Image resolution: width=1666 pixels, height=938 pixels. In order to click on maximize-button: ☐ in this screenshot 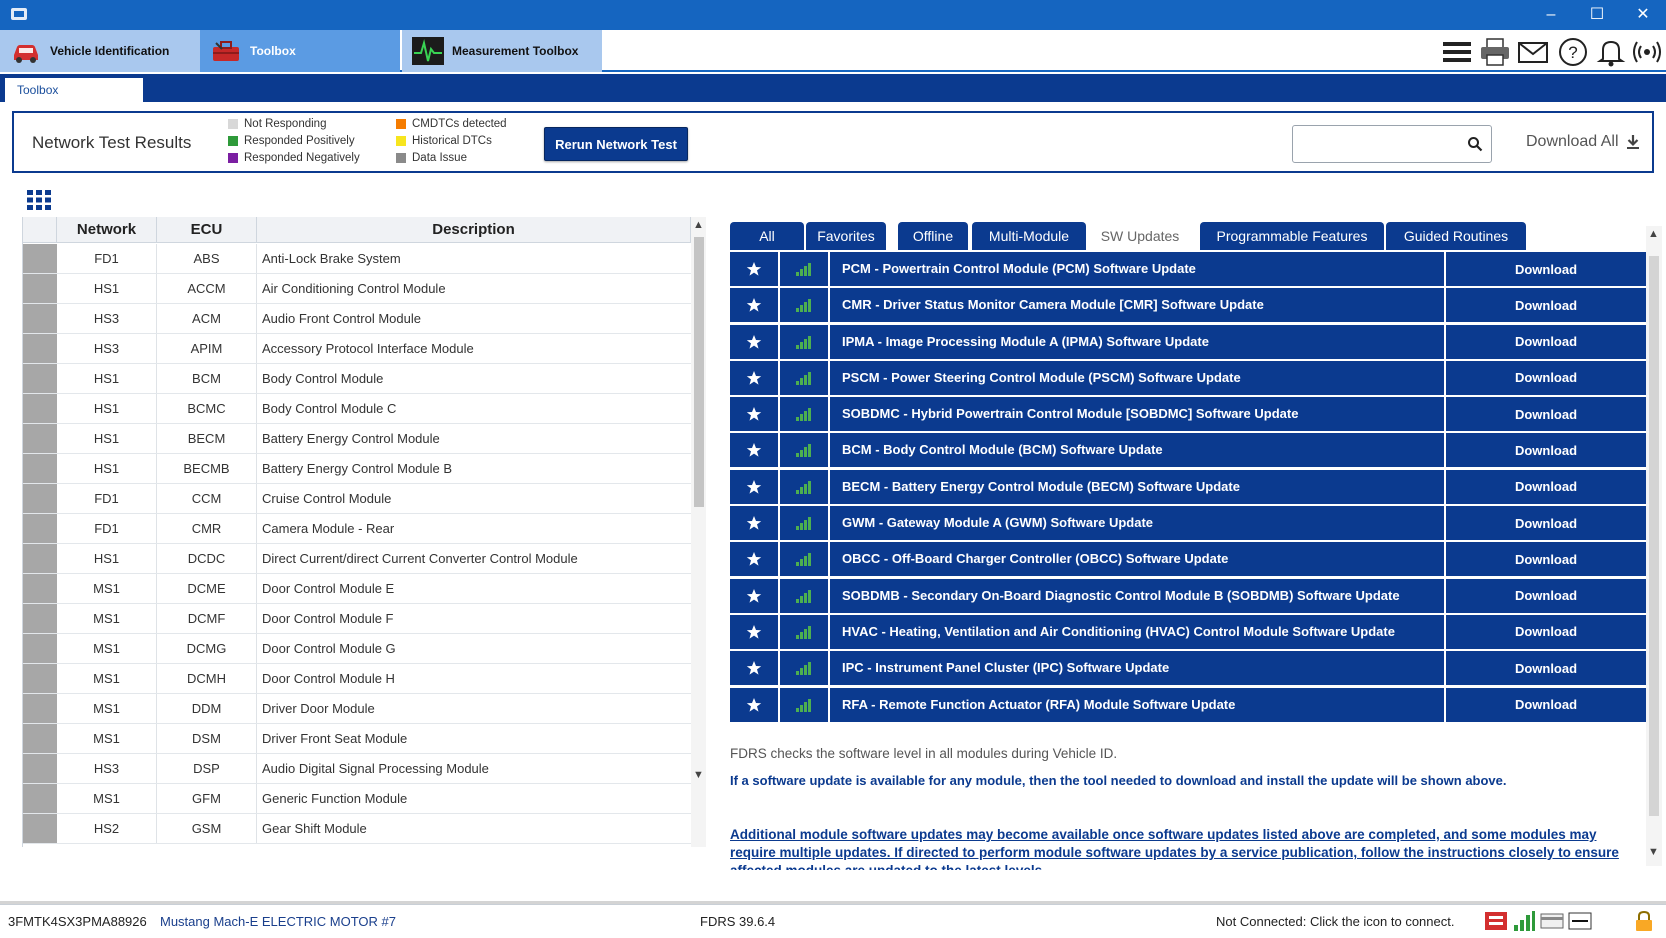, I will do `click(1597, 15)`.